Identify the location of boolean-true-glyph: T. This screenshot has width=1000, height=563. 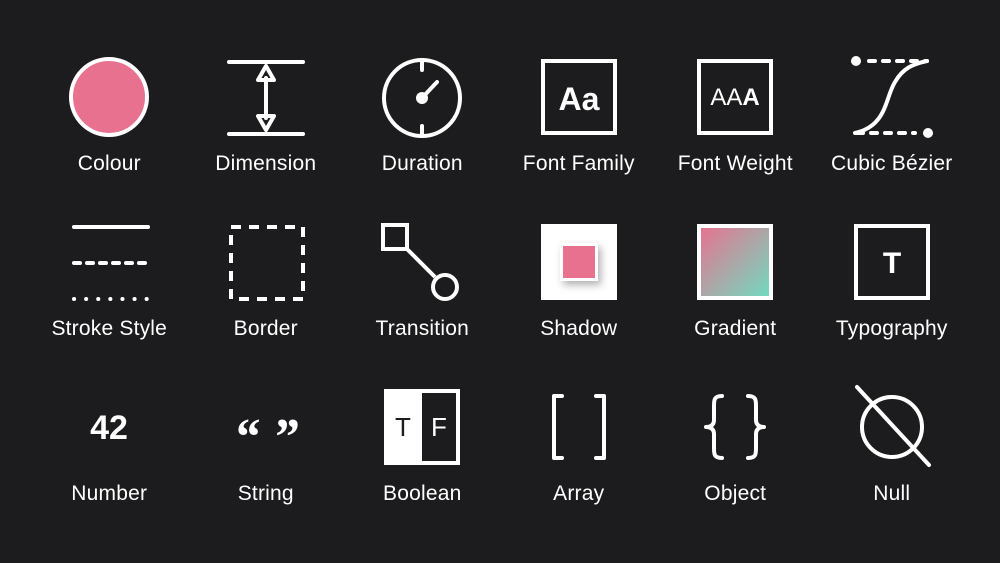
(403, 427).